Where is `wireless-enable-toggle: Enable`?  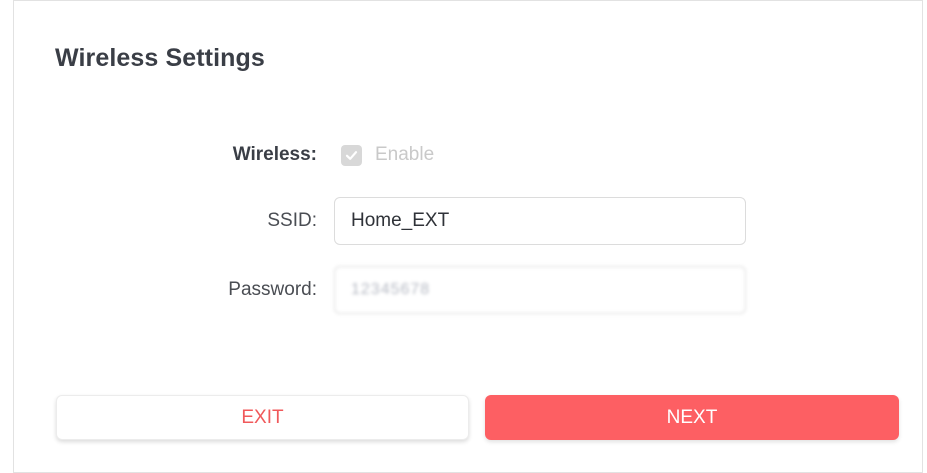 wireless-enable-toggle: Enable is located at coordinates (387, 155).